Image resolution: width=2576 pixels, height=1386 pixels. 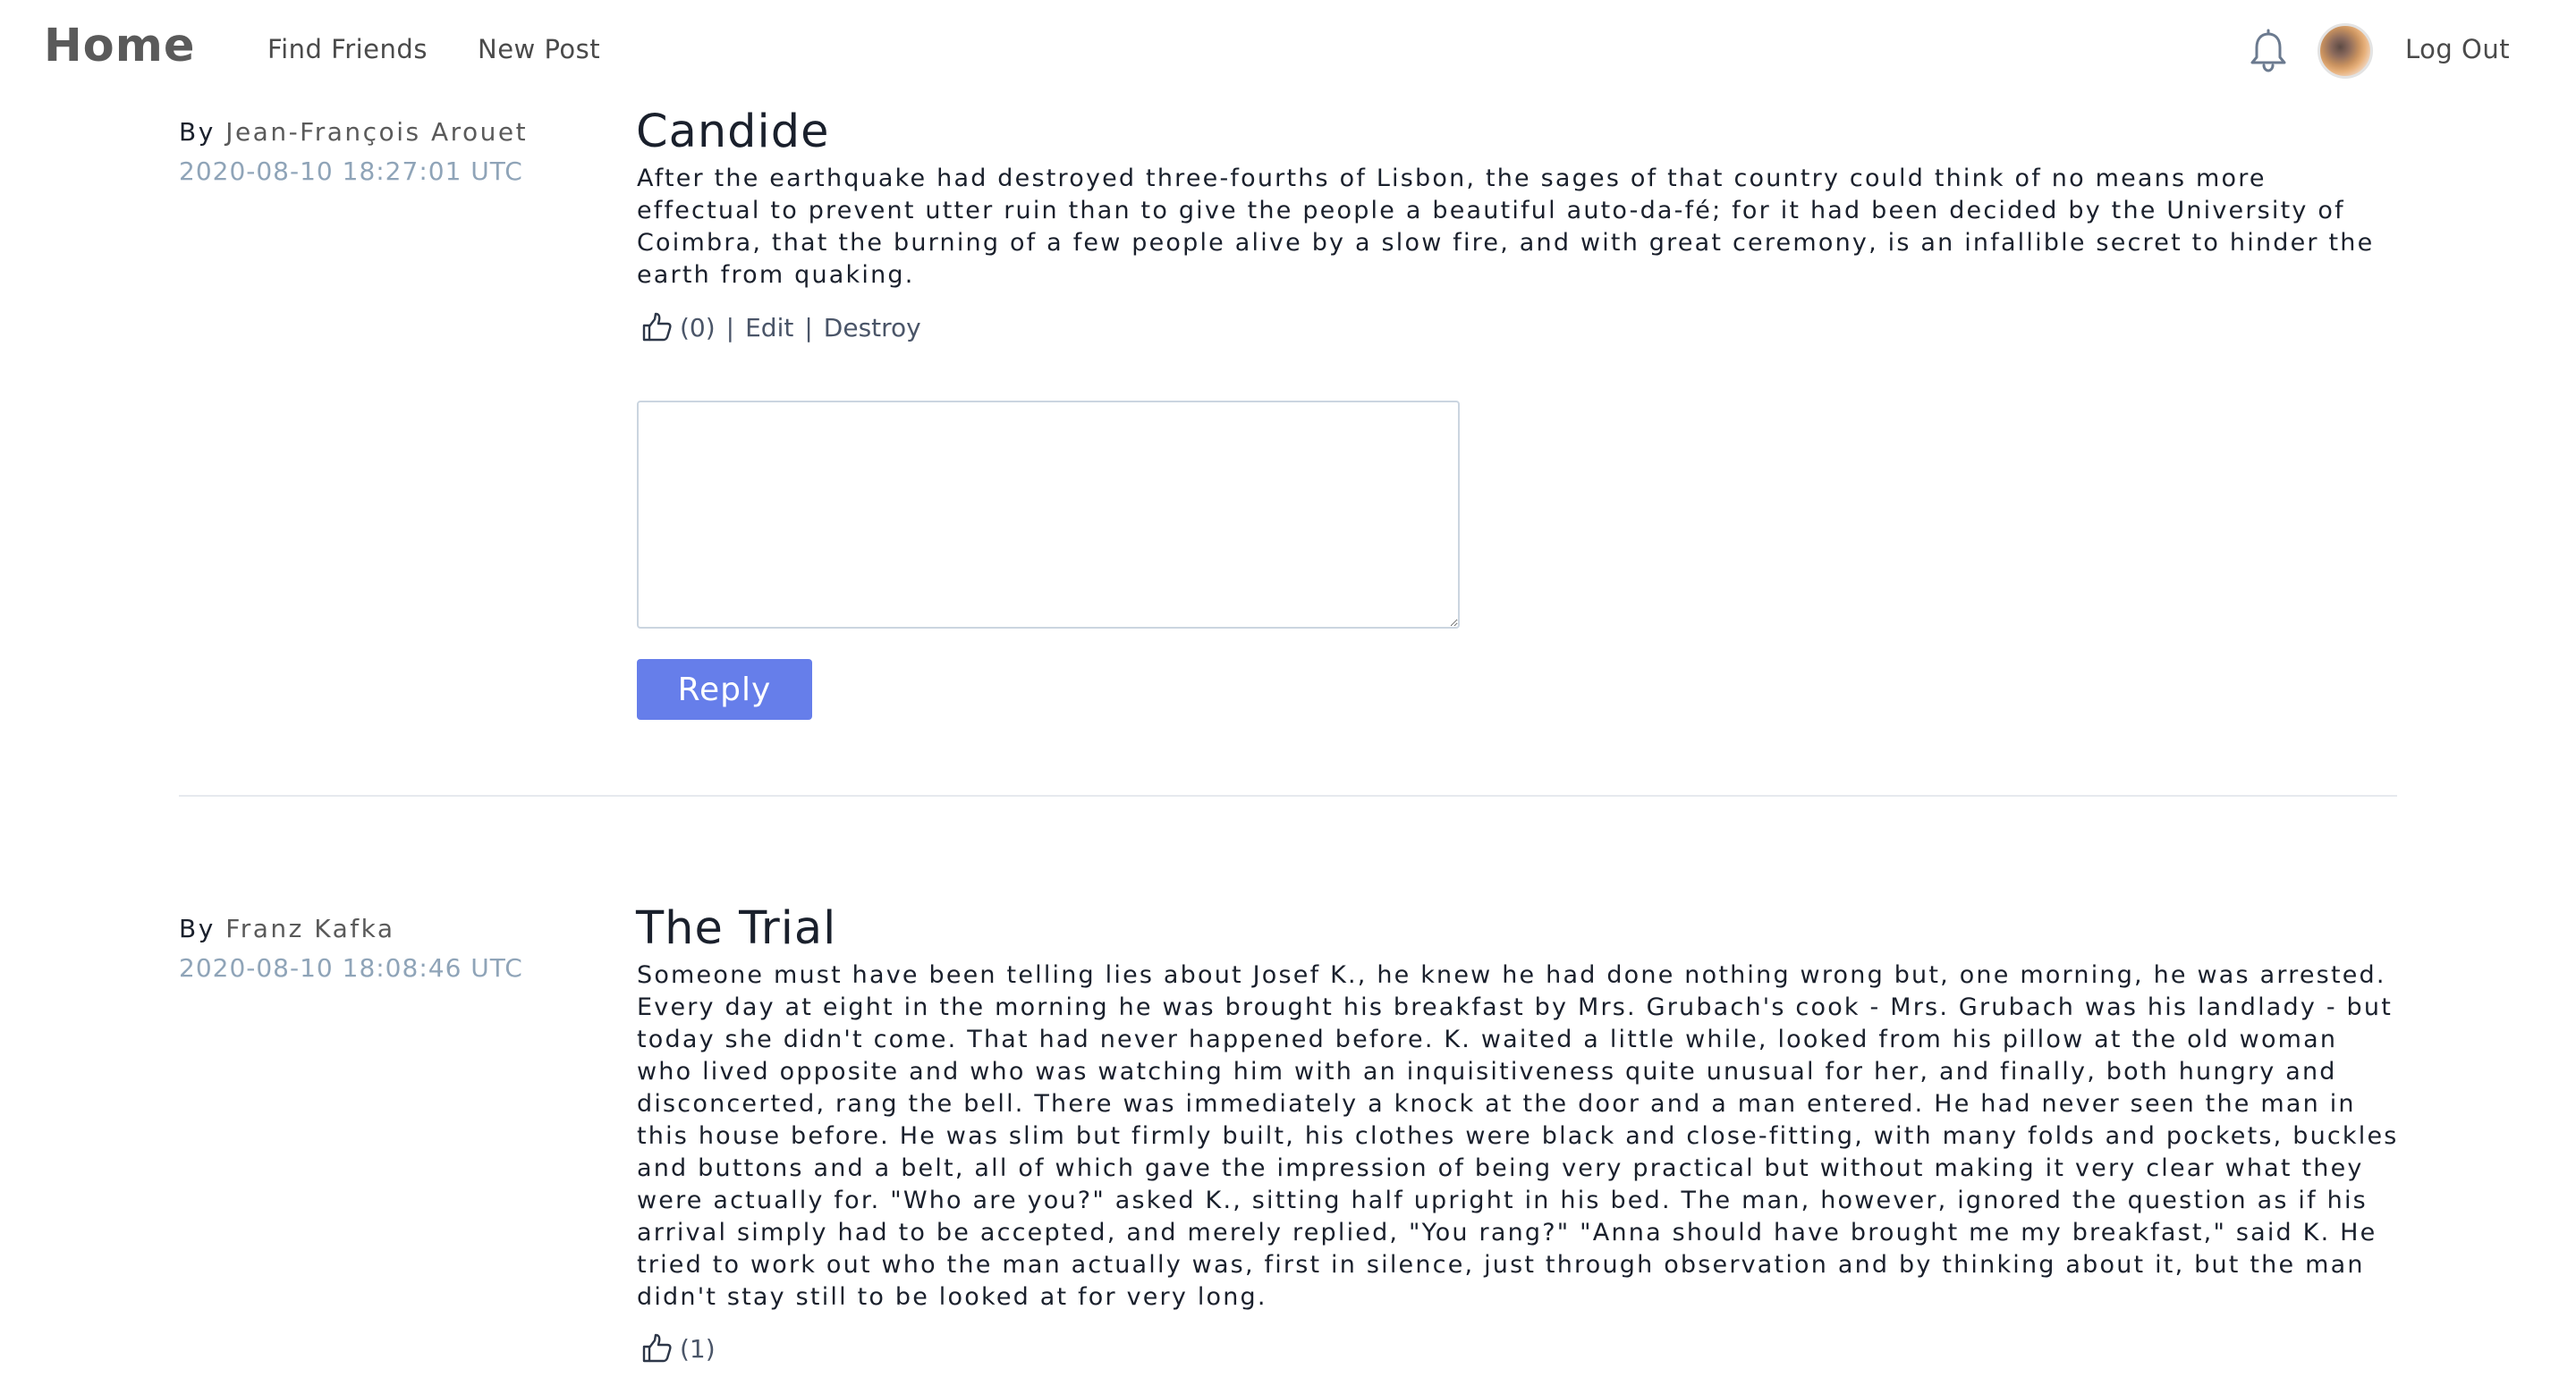 I want to click on post-timestamp: 2020-08-10 18:27:01 UTC, so click(x=351, y=171).